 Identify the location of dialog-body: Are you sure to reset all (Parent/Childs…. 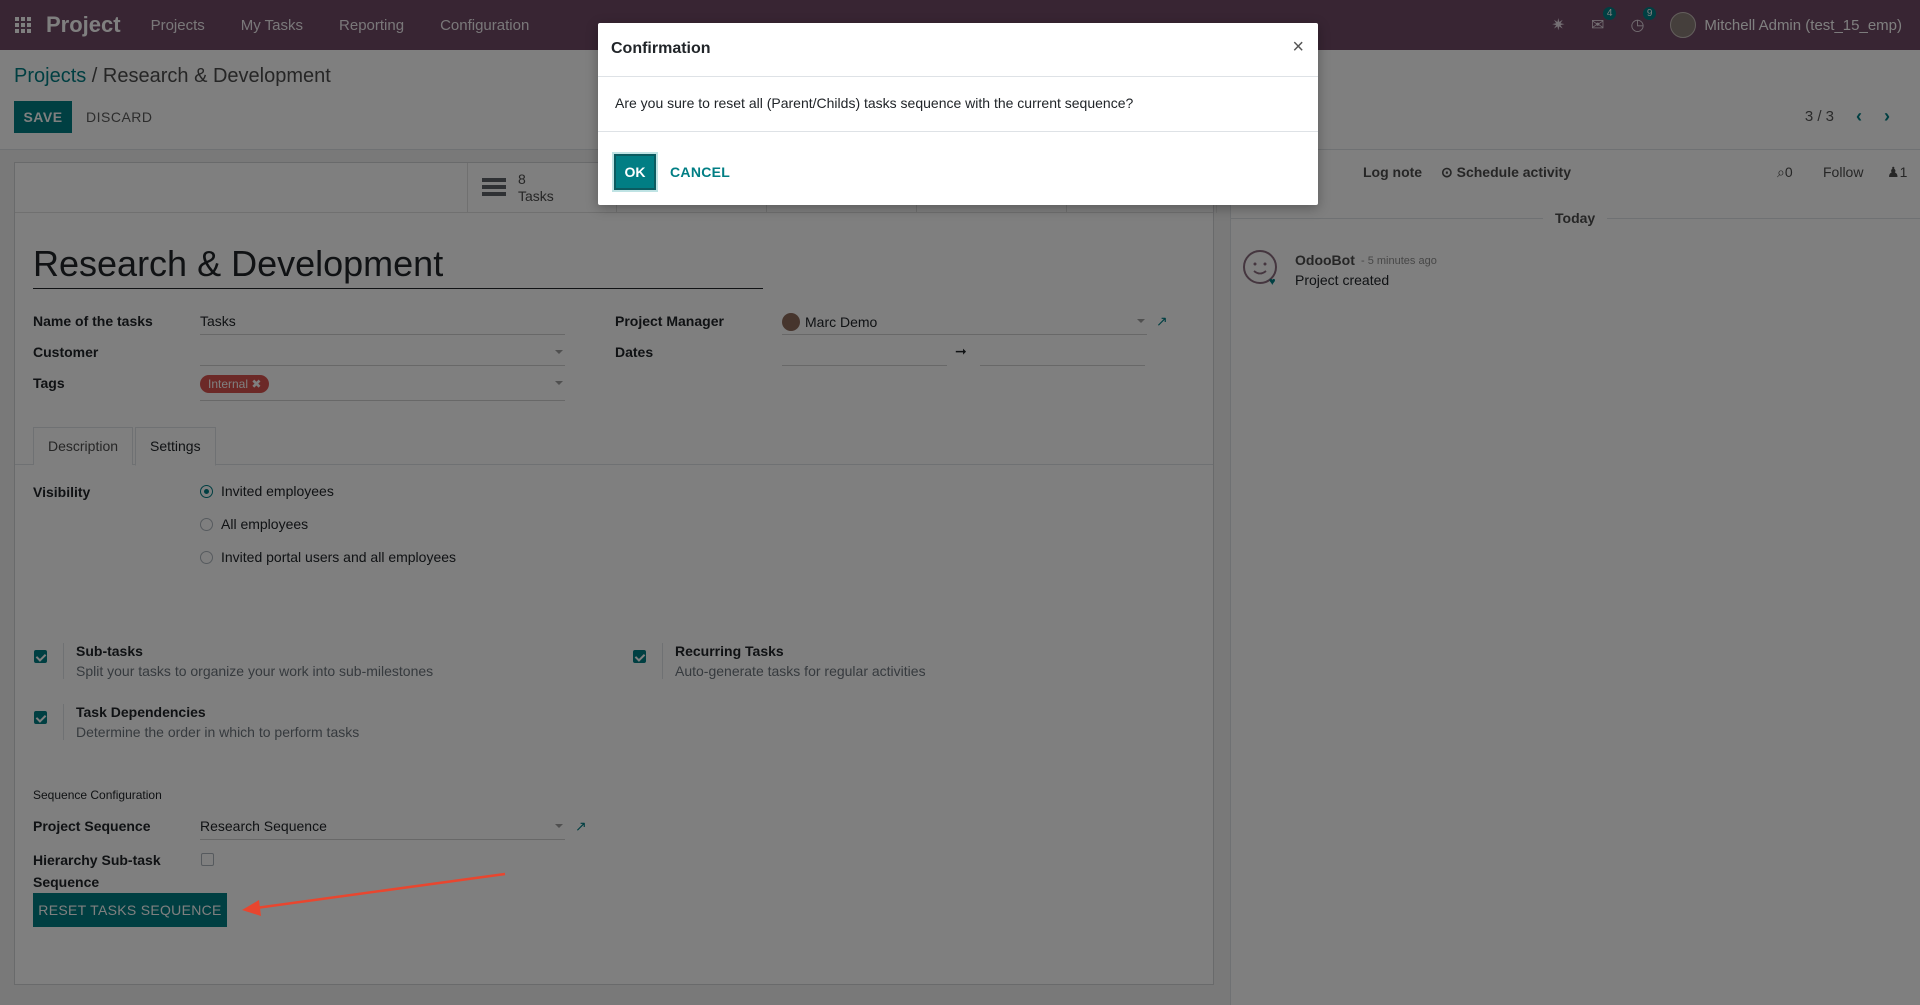
(958, 104).